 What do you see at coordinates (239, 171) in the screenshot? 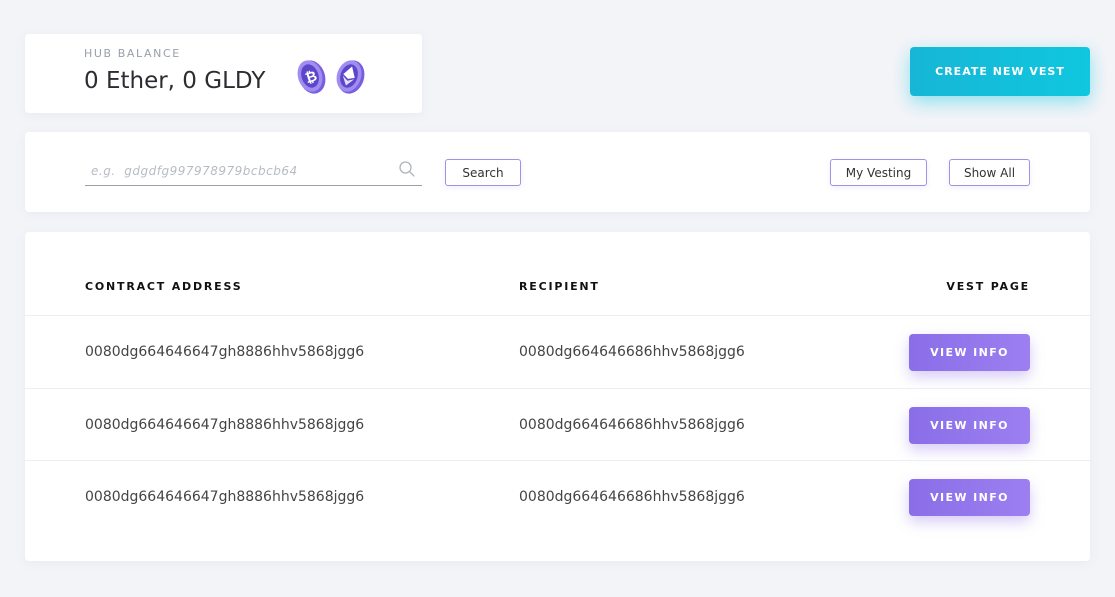
I see `search-input` at bounding box center [239, 171].